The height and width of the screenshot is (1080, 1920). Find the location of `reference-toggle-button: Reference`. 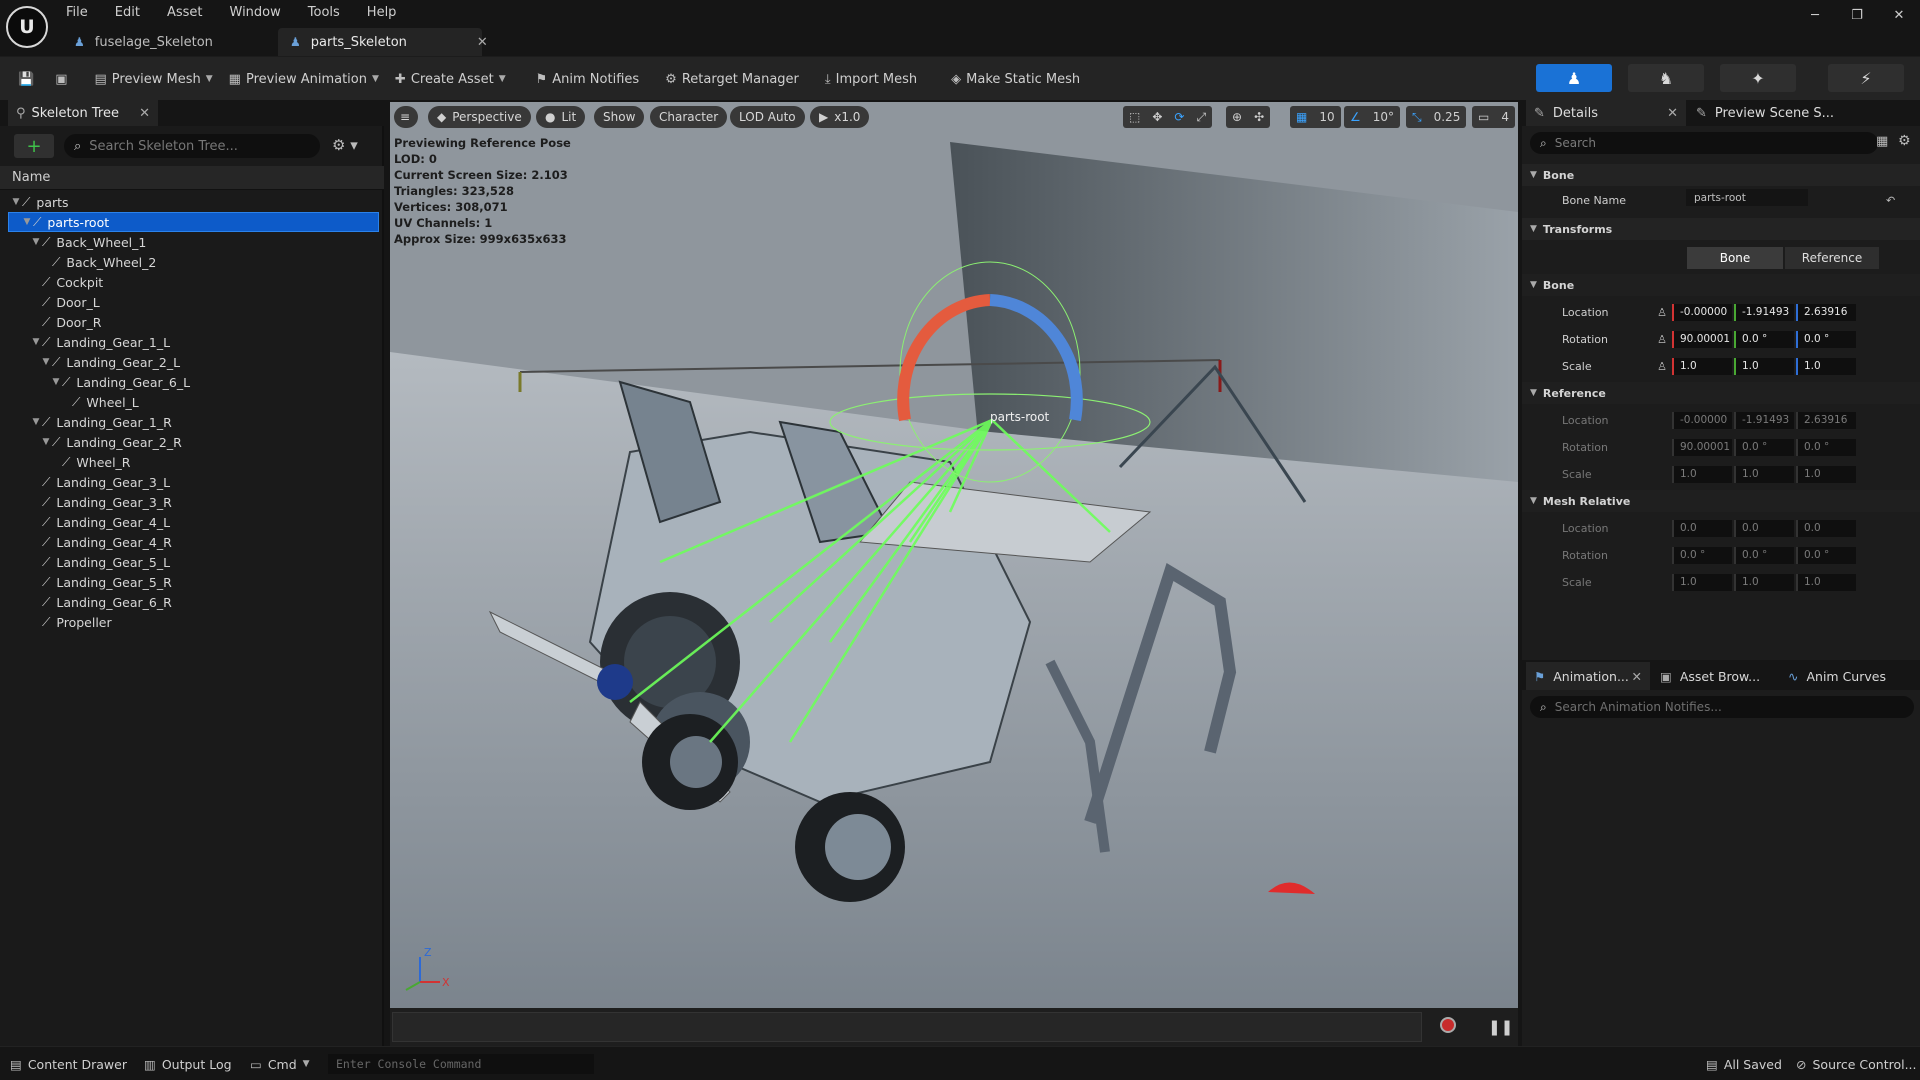

reference-toggle-button: Reference is located at coordinates (1832, 258).